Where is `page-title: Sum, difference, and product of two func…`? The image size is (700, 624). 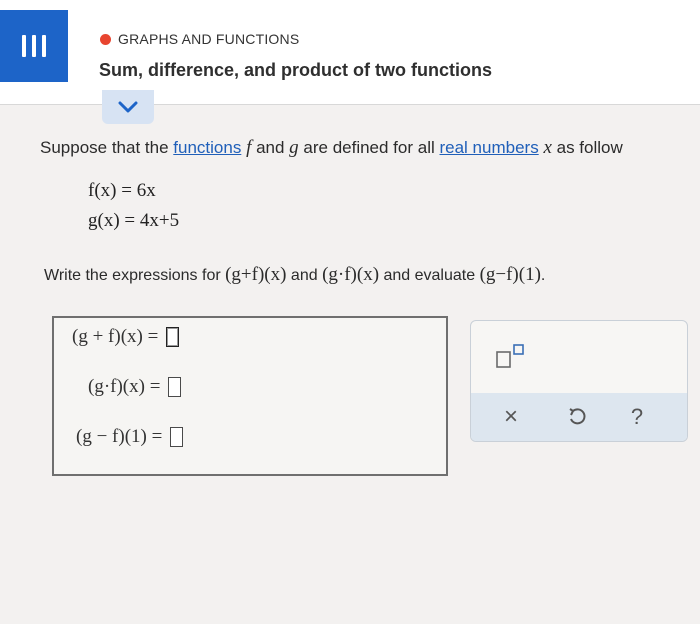 page-title: Sum, difference, and product of two func… is located at coordinates (296, 70).